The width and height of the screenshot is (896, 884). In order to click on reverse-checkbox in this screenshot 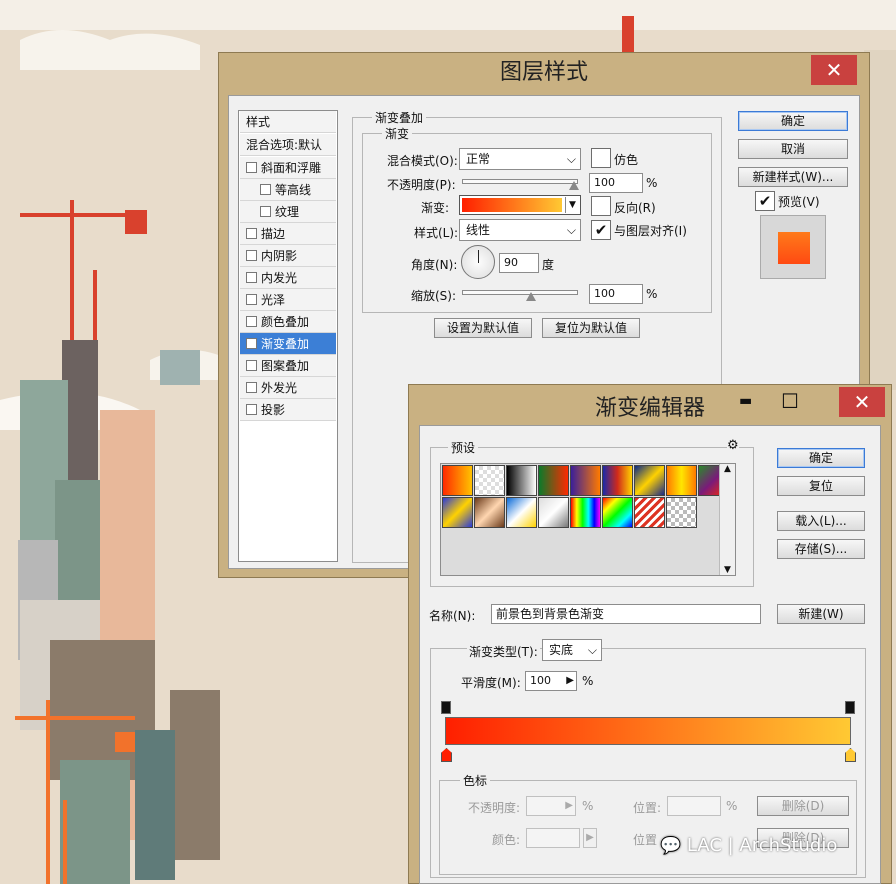, I will do `click(601, 206)`.